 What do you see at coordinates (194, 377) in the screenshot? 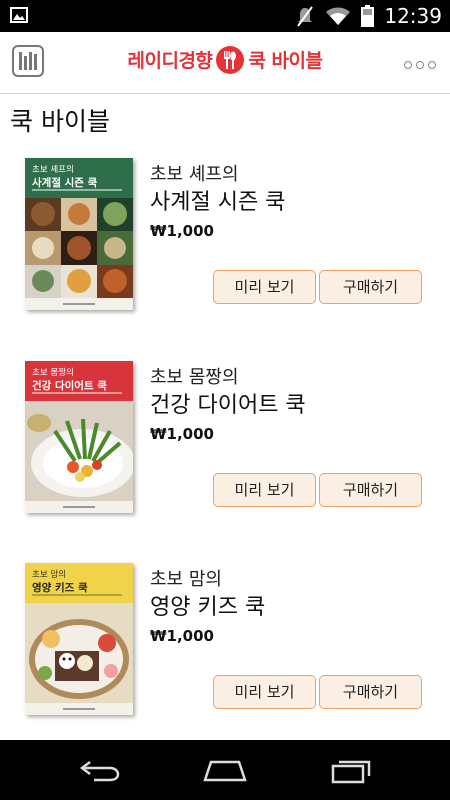
I see `book-subtitle: 초보 몸짱의` at bounding box center [194, 377].